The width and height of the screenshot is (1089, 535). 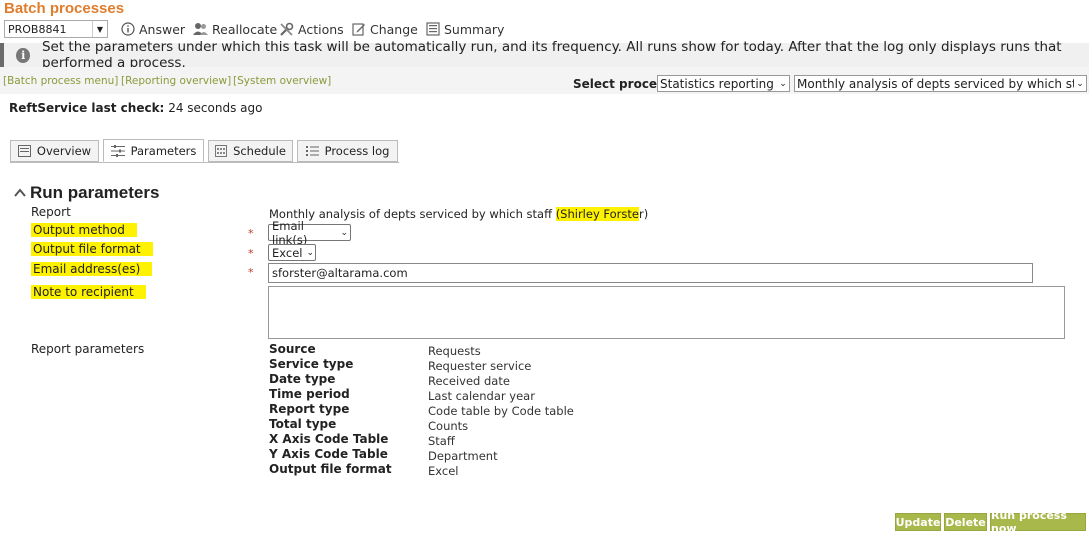 I want to click on tab-parameters: Parameters, so click(x=153, y=150).